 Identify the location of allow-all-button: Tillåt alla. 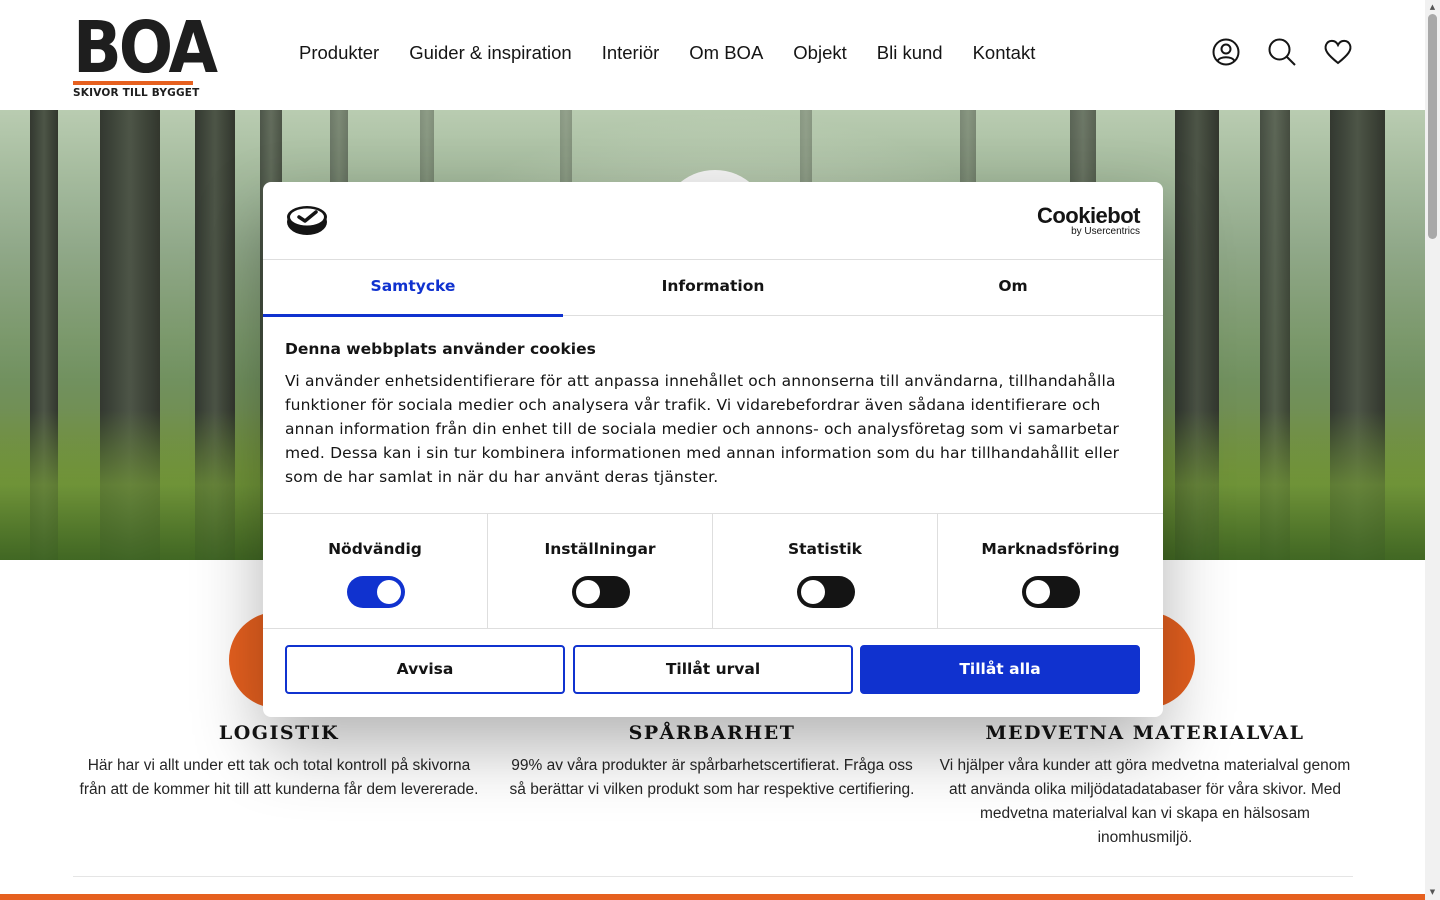
(1000, 669).